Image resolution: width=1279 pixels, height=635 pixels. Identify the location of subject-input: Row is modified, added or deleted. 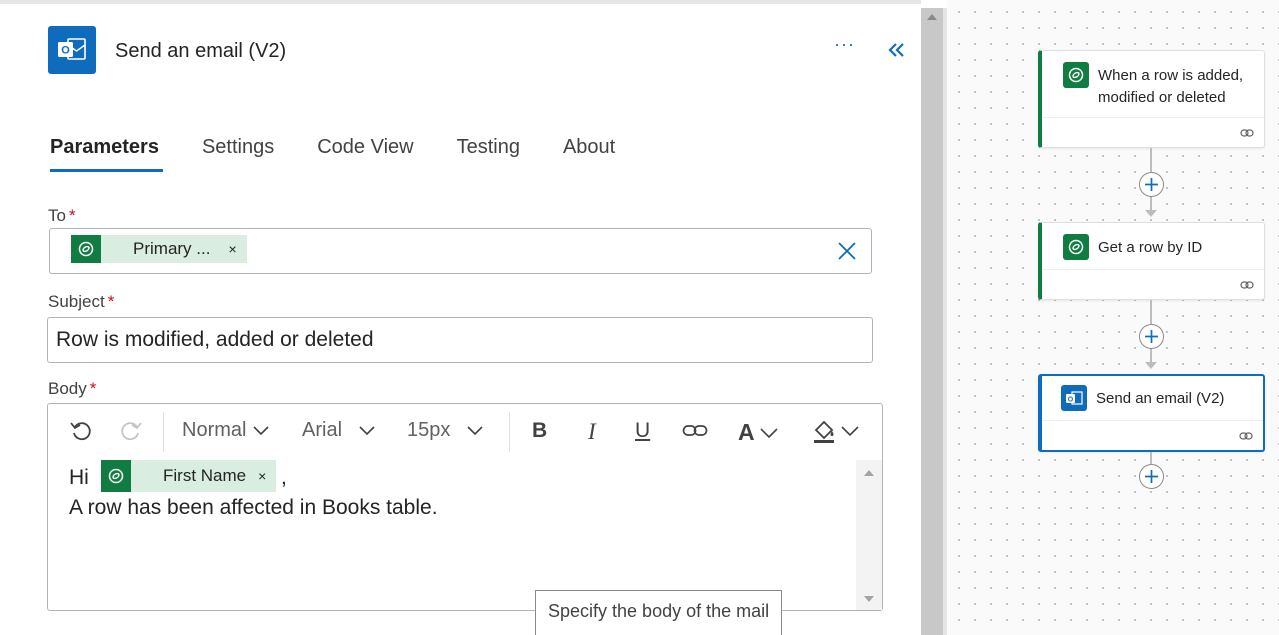
(460, 340).